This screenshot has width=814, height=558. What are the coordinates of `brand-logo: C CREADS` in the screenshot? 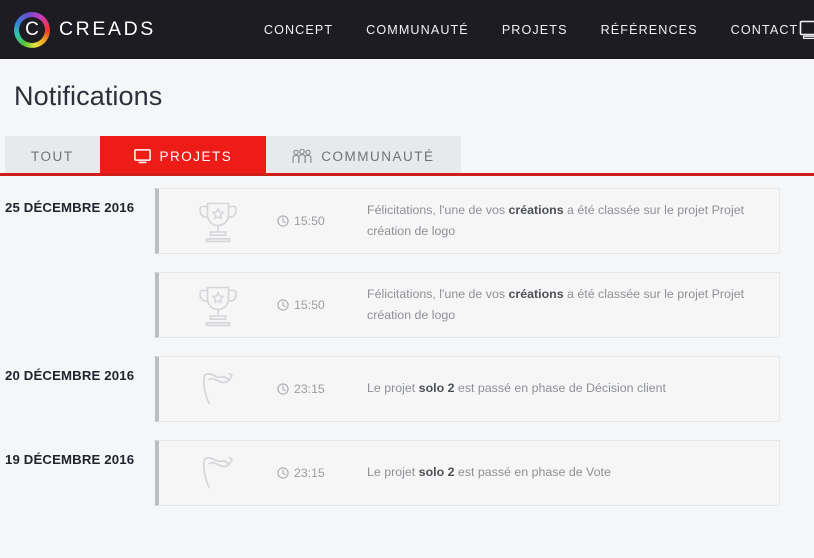 It's located at (85, 29).